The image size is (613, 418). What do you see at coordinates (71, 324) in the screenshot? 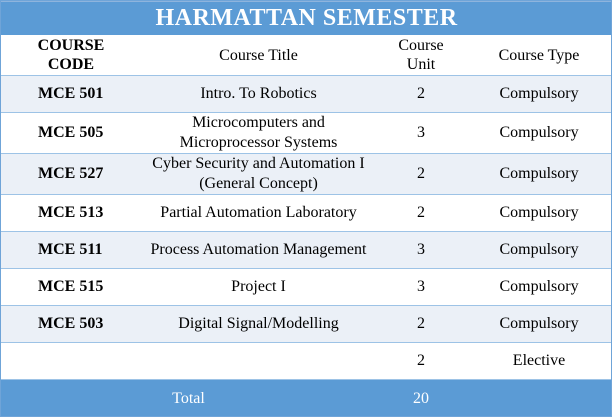
I see `course-code: MCE 503` at bounding box center [71, 324].